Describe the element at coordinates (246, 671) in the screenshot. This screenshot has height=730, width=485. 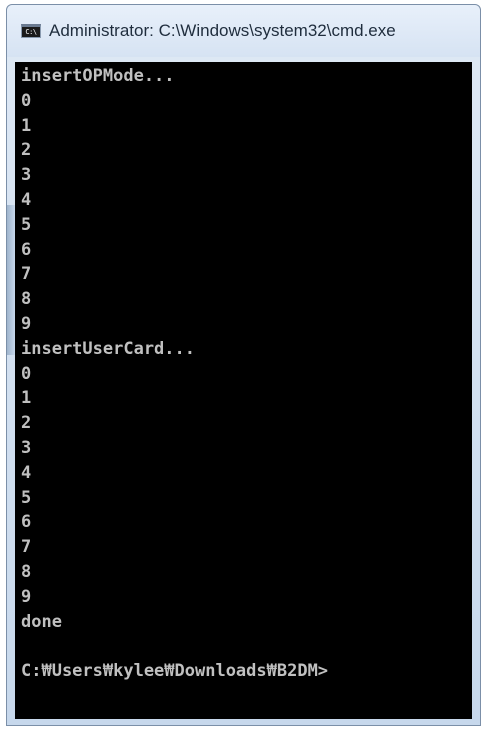
I see `command-prompt: C:₩Users₩kylee₩Downloads₩B2DM>` at that location.